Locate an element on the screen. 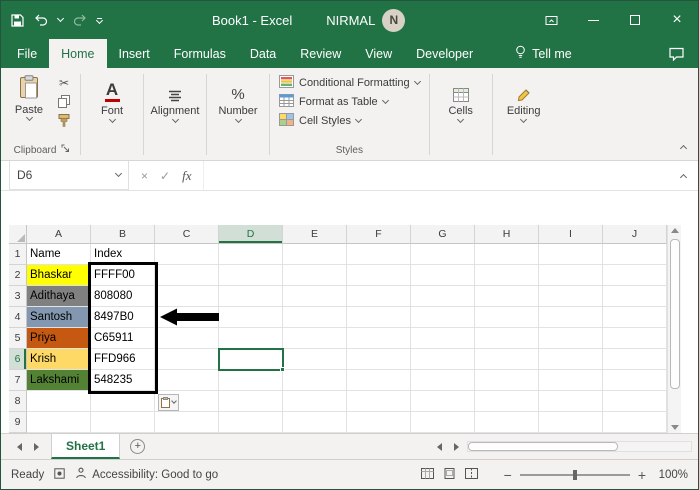 This screenshot has height=490, width=699. formula-input is located at coordinates (436, 175).